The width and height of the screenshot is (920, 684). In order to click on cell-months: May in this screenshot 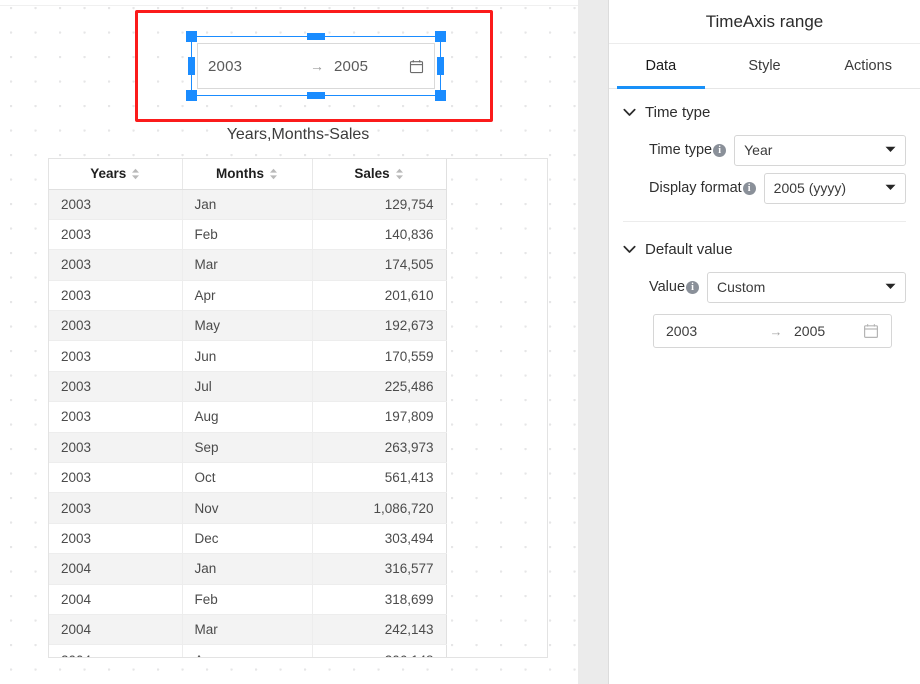, I will do `click(247, 326)`.